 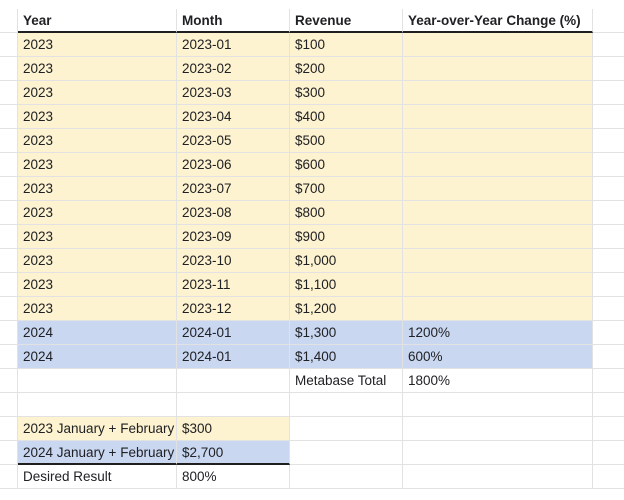 I want to click on cell-yoy: 1200%, so click(x=498, y=333).